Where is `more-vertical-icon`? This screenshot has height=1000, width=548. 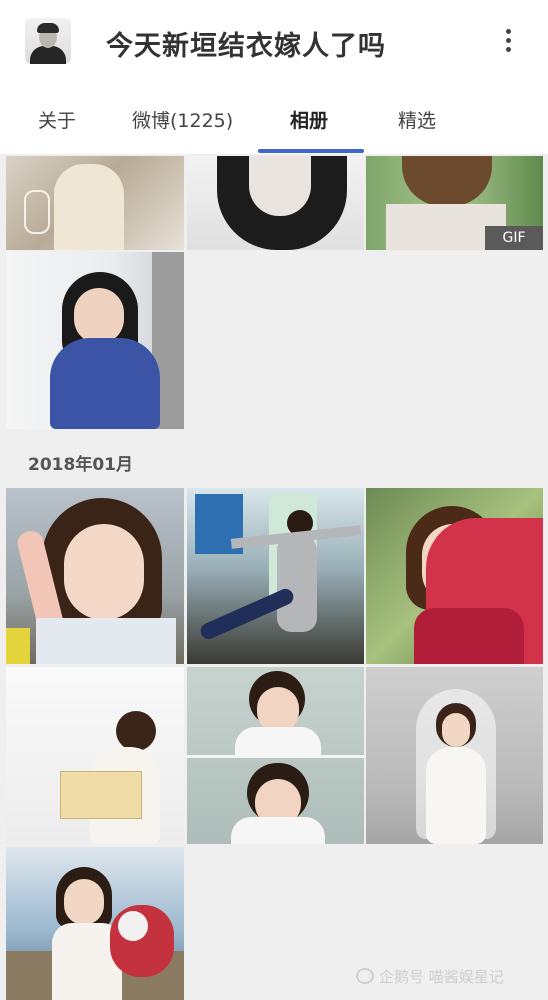
more-vertical-icon is located at coordinates (508, 43).